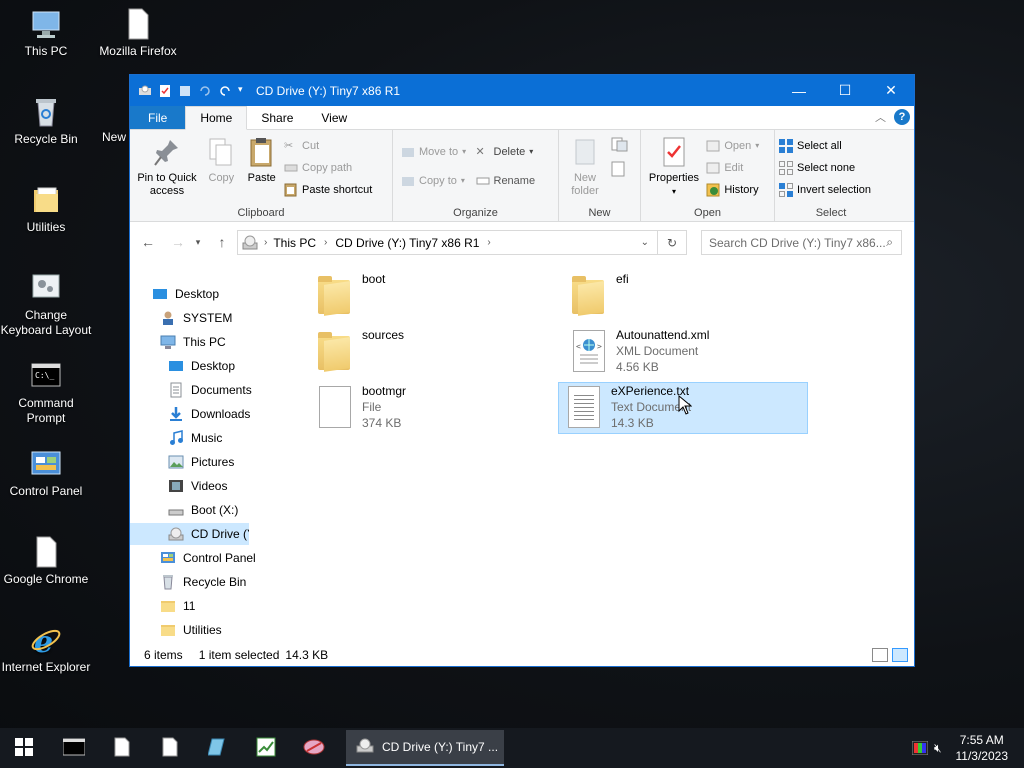 This screenshot has width=1024, height=768. Describe the element at coordinates (167, 167) in the screenshot. I see `pin-quick-access-button: Pin to Quick access` at that location.